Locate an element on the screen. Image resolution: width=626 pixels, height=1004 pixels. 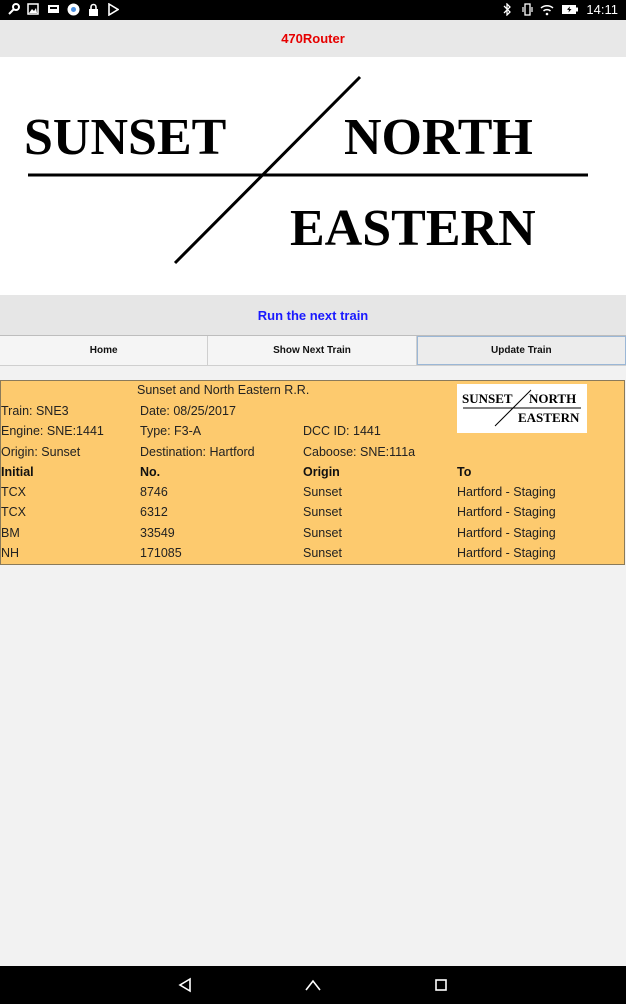
app-title: 470Router is located at coordinates (313, 38).